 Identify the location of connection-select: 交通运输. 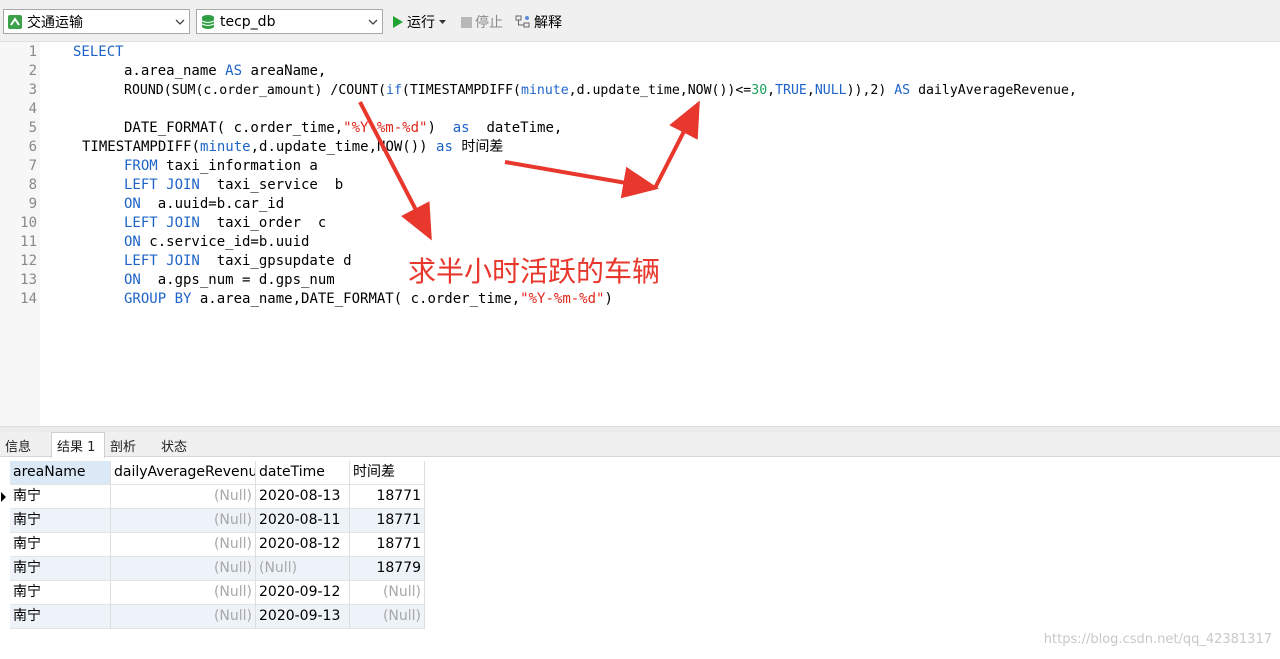
(96, 21).